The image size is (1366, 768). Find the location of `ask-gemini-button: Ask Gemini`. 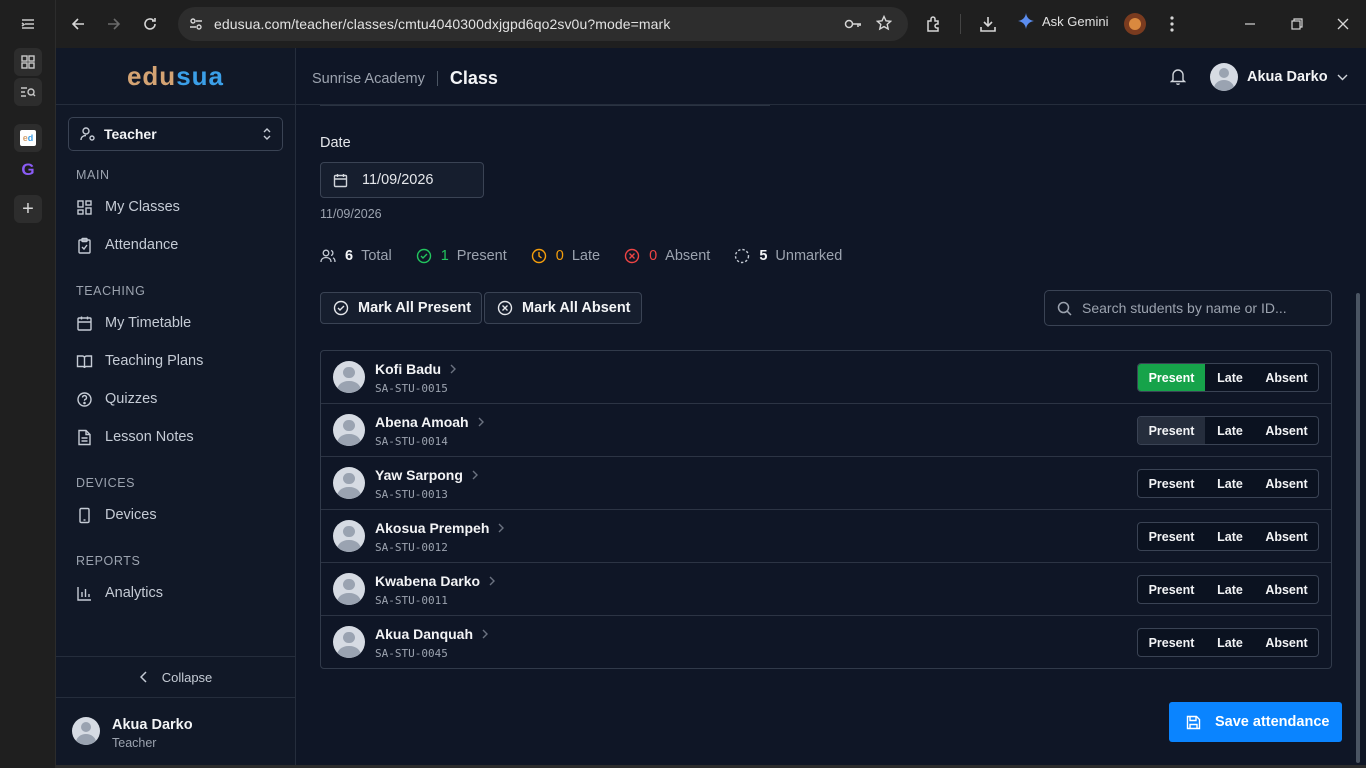

ask-gemini-button: Ask Gemini is located at coordinates (1063, 21).